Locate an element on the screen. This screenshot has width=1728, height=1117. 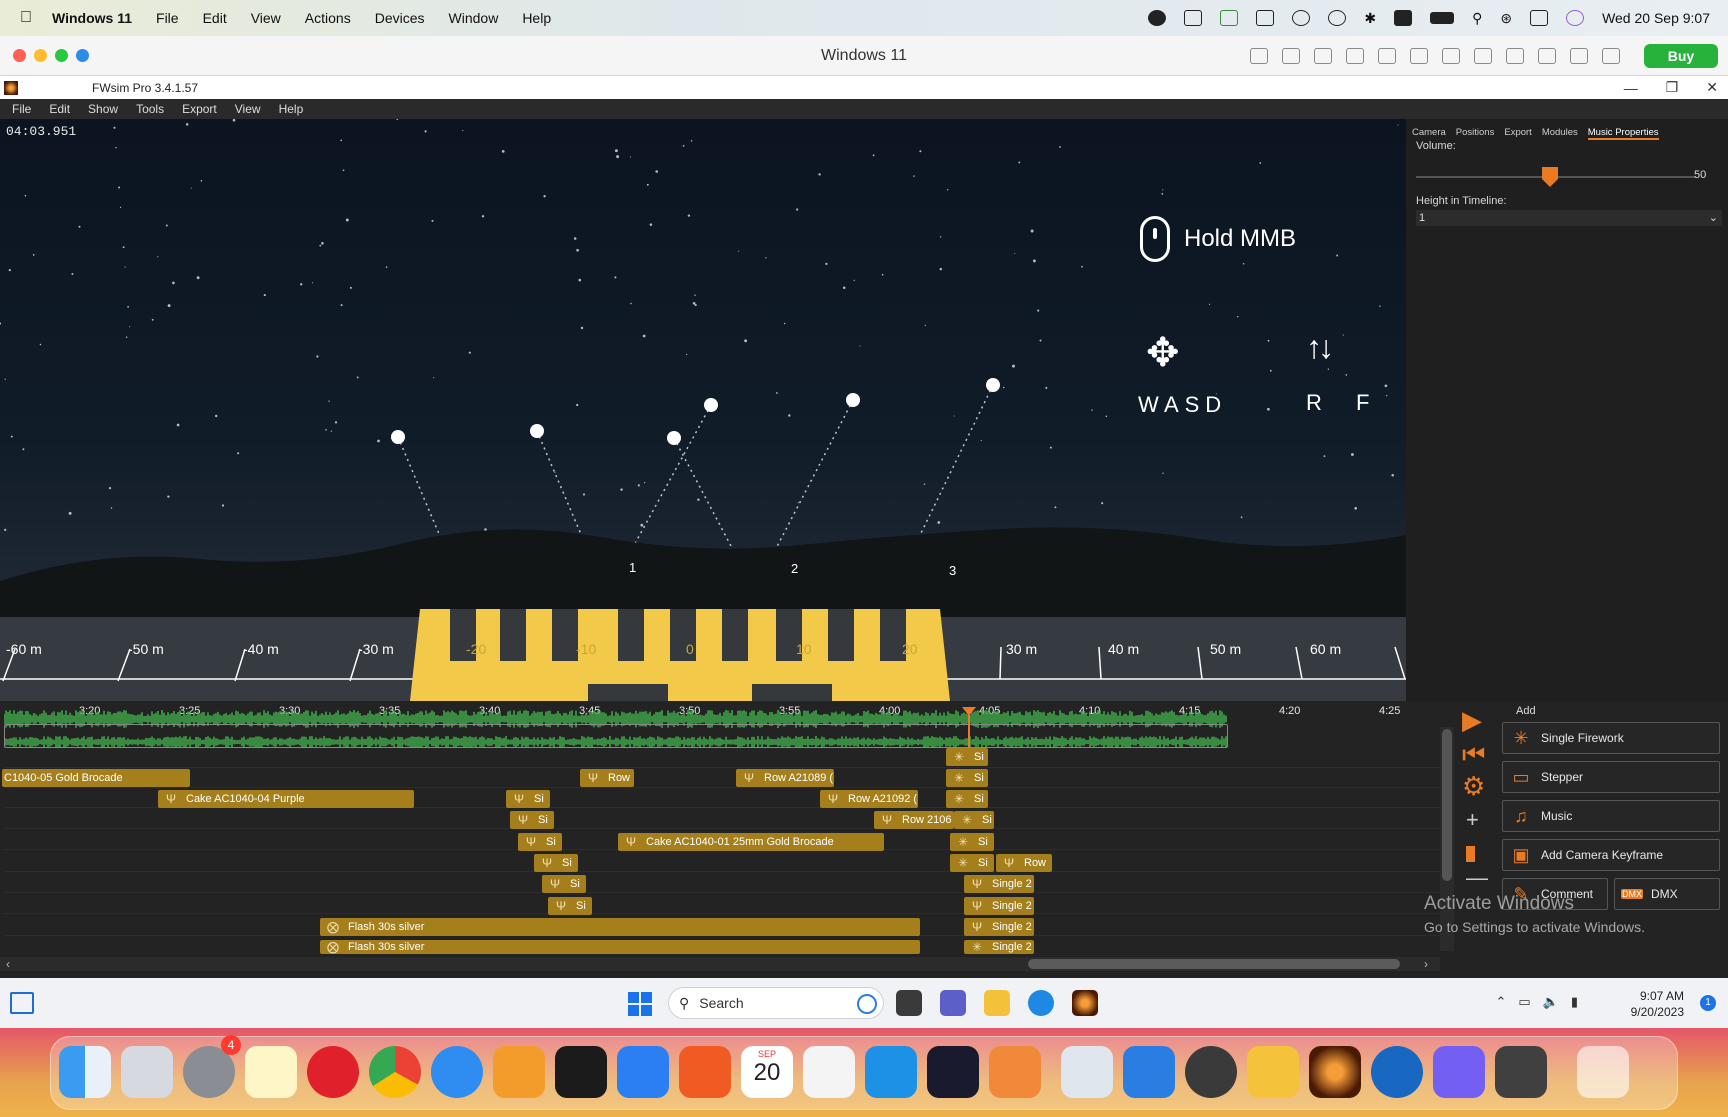
phpstorm-icon is located at coordinates (953, 1072).